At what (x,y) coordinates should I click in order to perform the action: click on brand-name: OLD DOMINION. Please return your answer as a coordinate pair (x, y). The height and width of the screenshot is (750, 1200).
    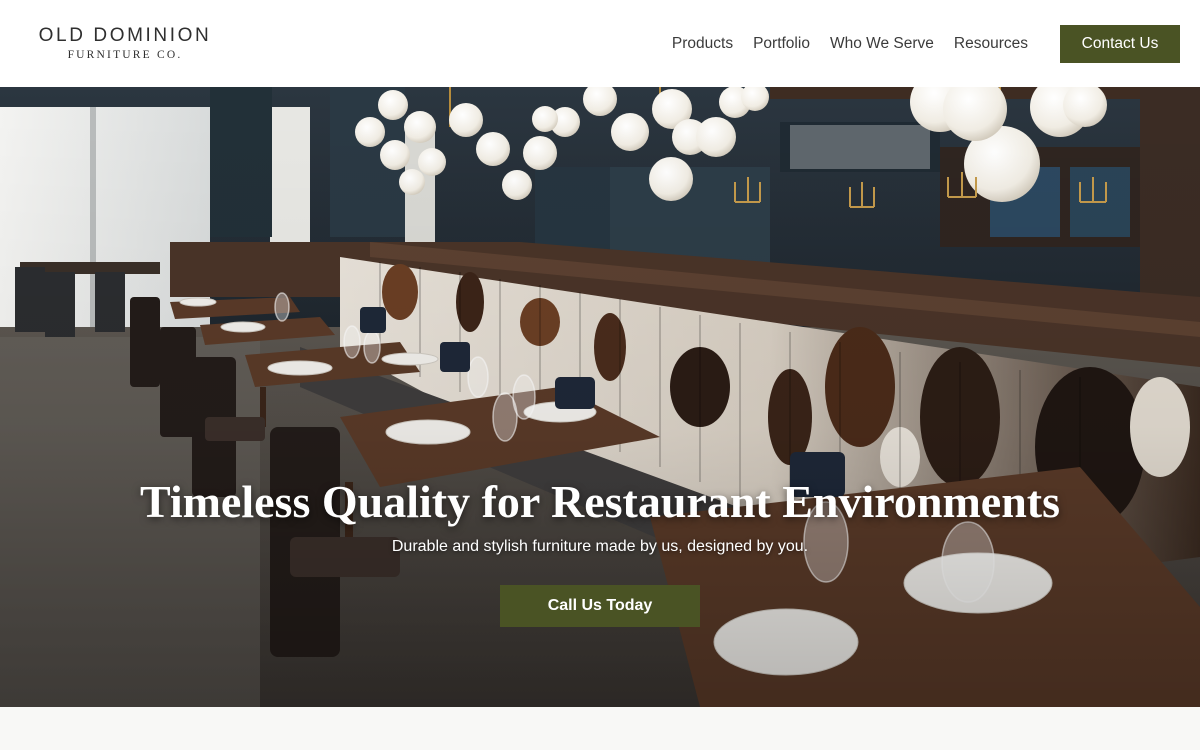
    Looking at the image, I should click on (125, 35).